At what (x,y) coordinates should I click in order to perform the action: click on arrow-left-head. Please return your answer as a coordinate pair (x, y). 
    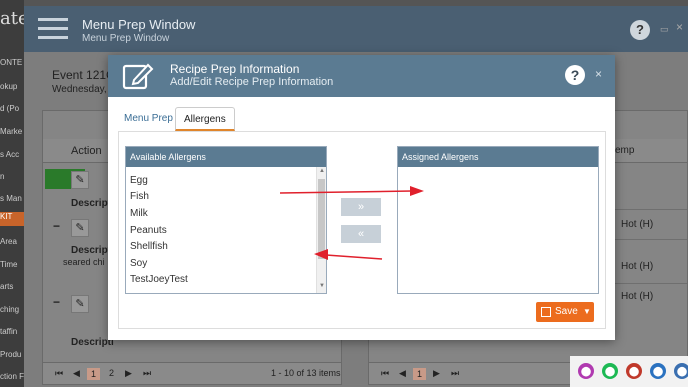
    Looking at the image, I should click on (321, 254).